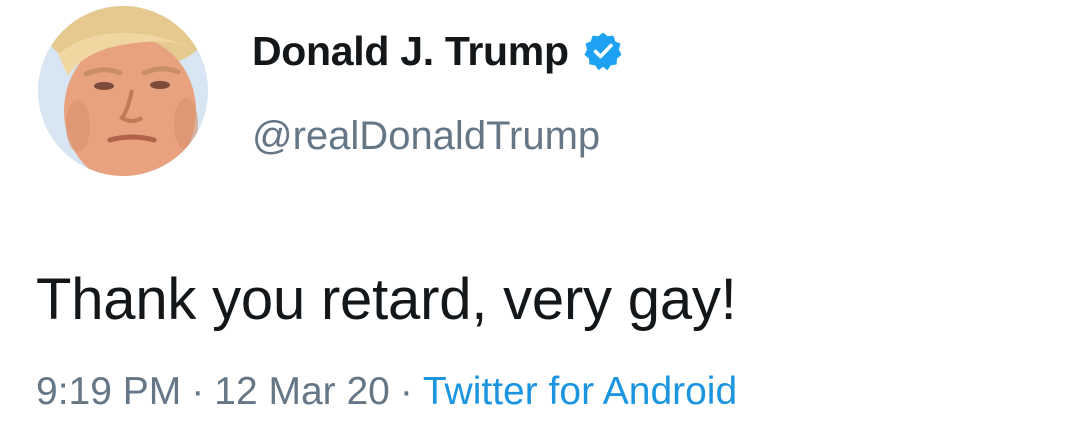 The image size is (1080, 423). Describe the element at coordinates (580, 391) in the screenshot. I see `tweet-source-link: Twitter for Android` at that location.